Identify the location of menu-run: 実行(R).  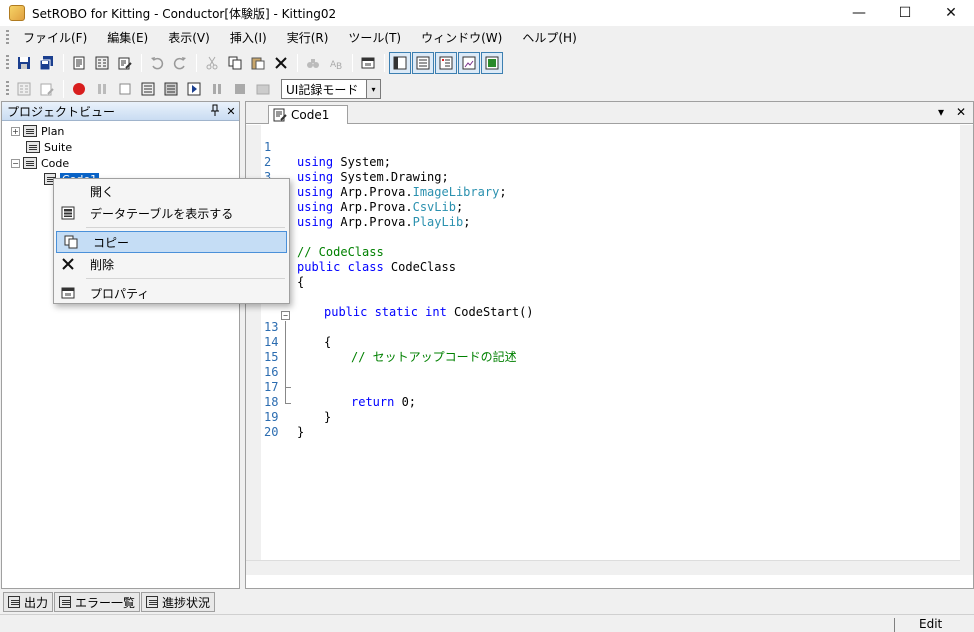
(308, 38).